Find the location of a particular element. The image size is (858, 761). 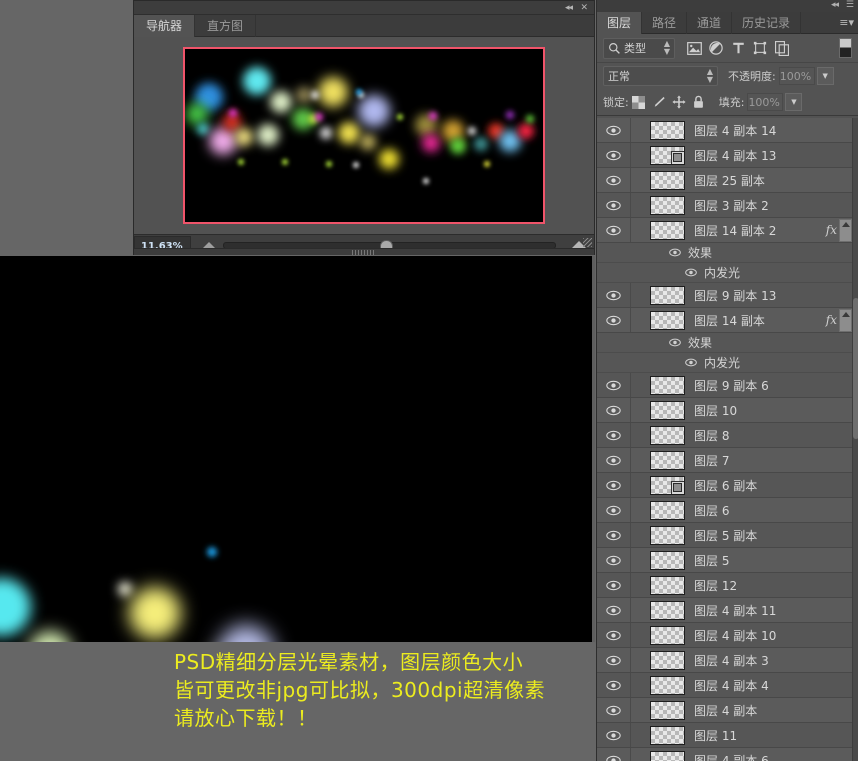

adjustment-layer-filter-icon is located at coordinates (716, 48).